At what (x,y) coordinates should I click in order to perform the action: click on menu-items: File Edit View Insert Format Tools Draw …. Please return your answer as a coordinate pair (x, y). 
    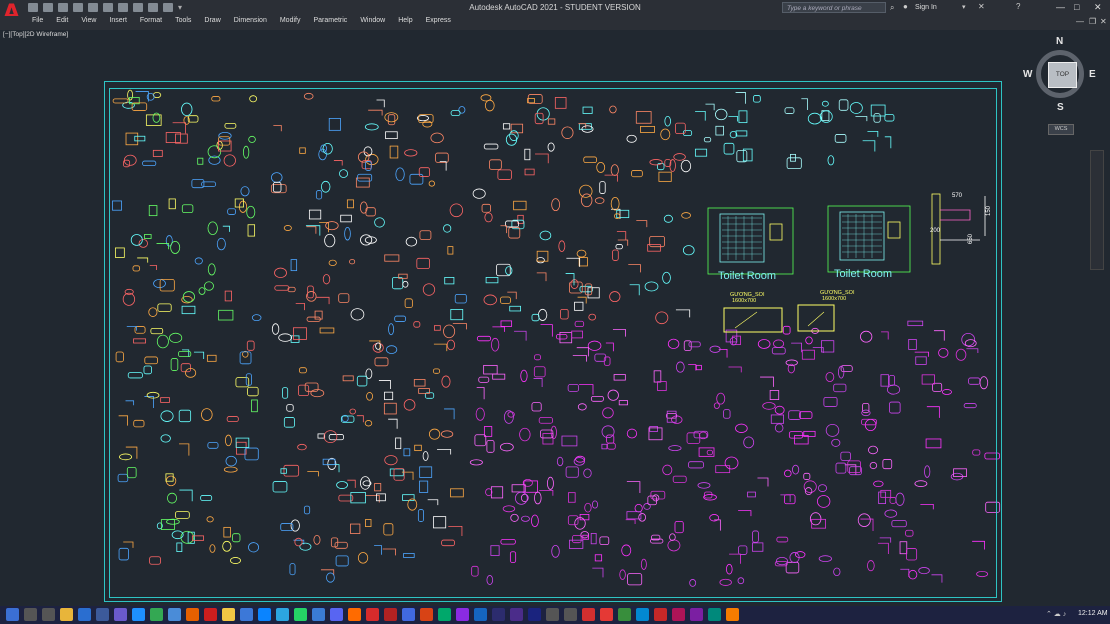
    Looking at the image, I should click on (248, 20).